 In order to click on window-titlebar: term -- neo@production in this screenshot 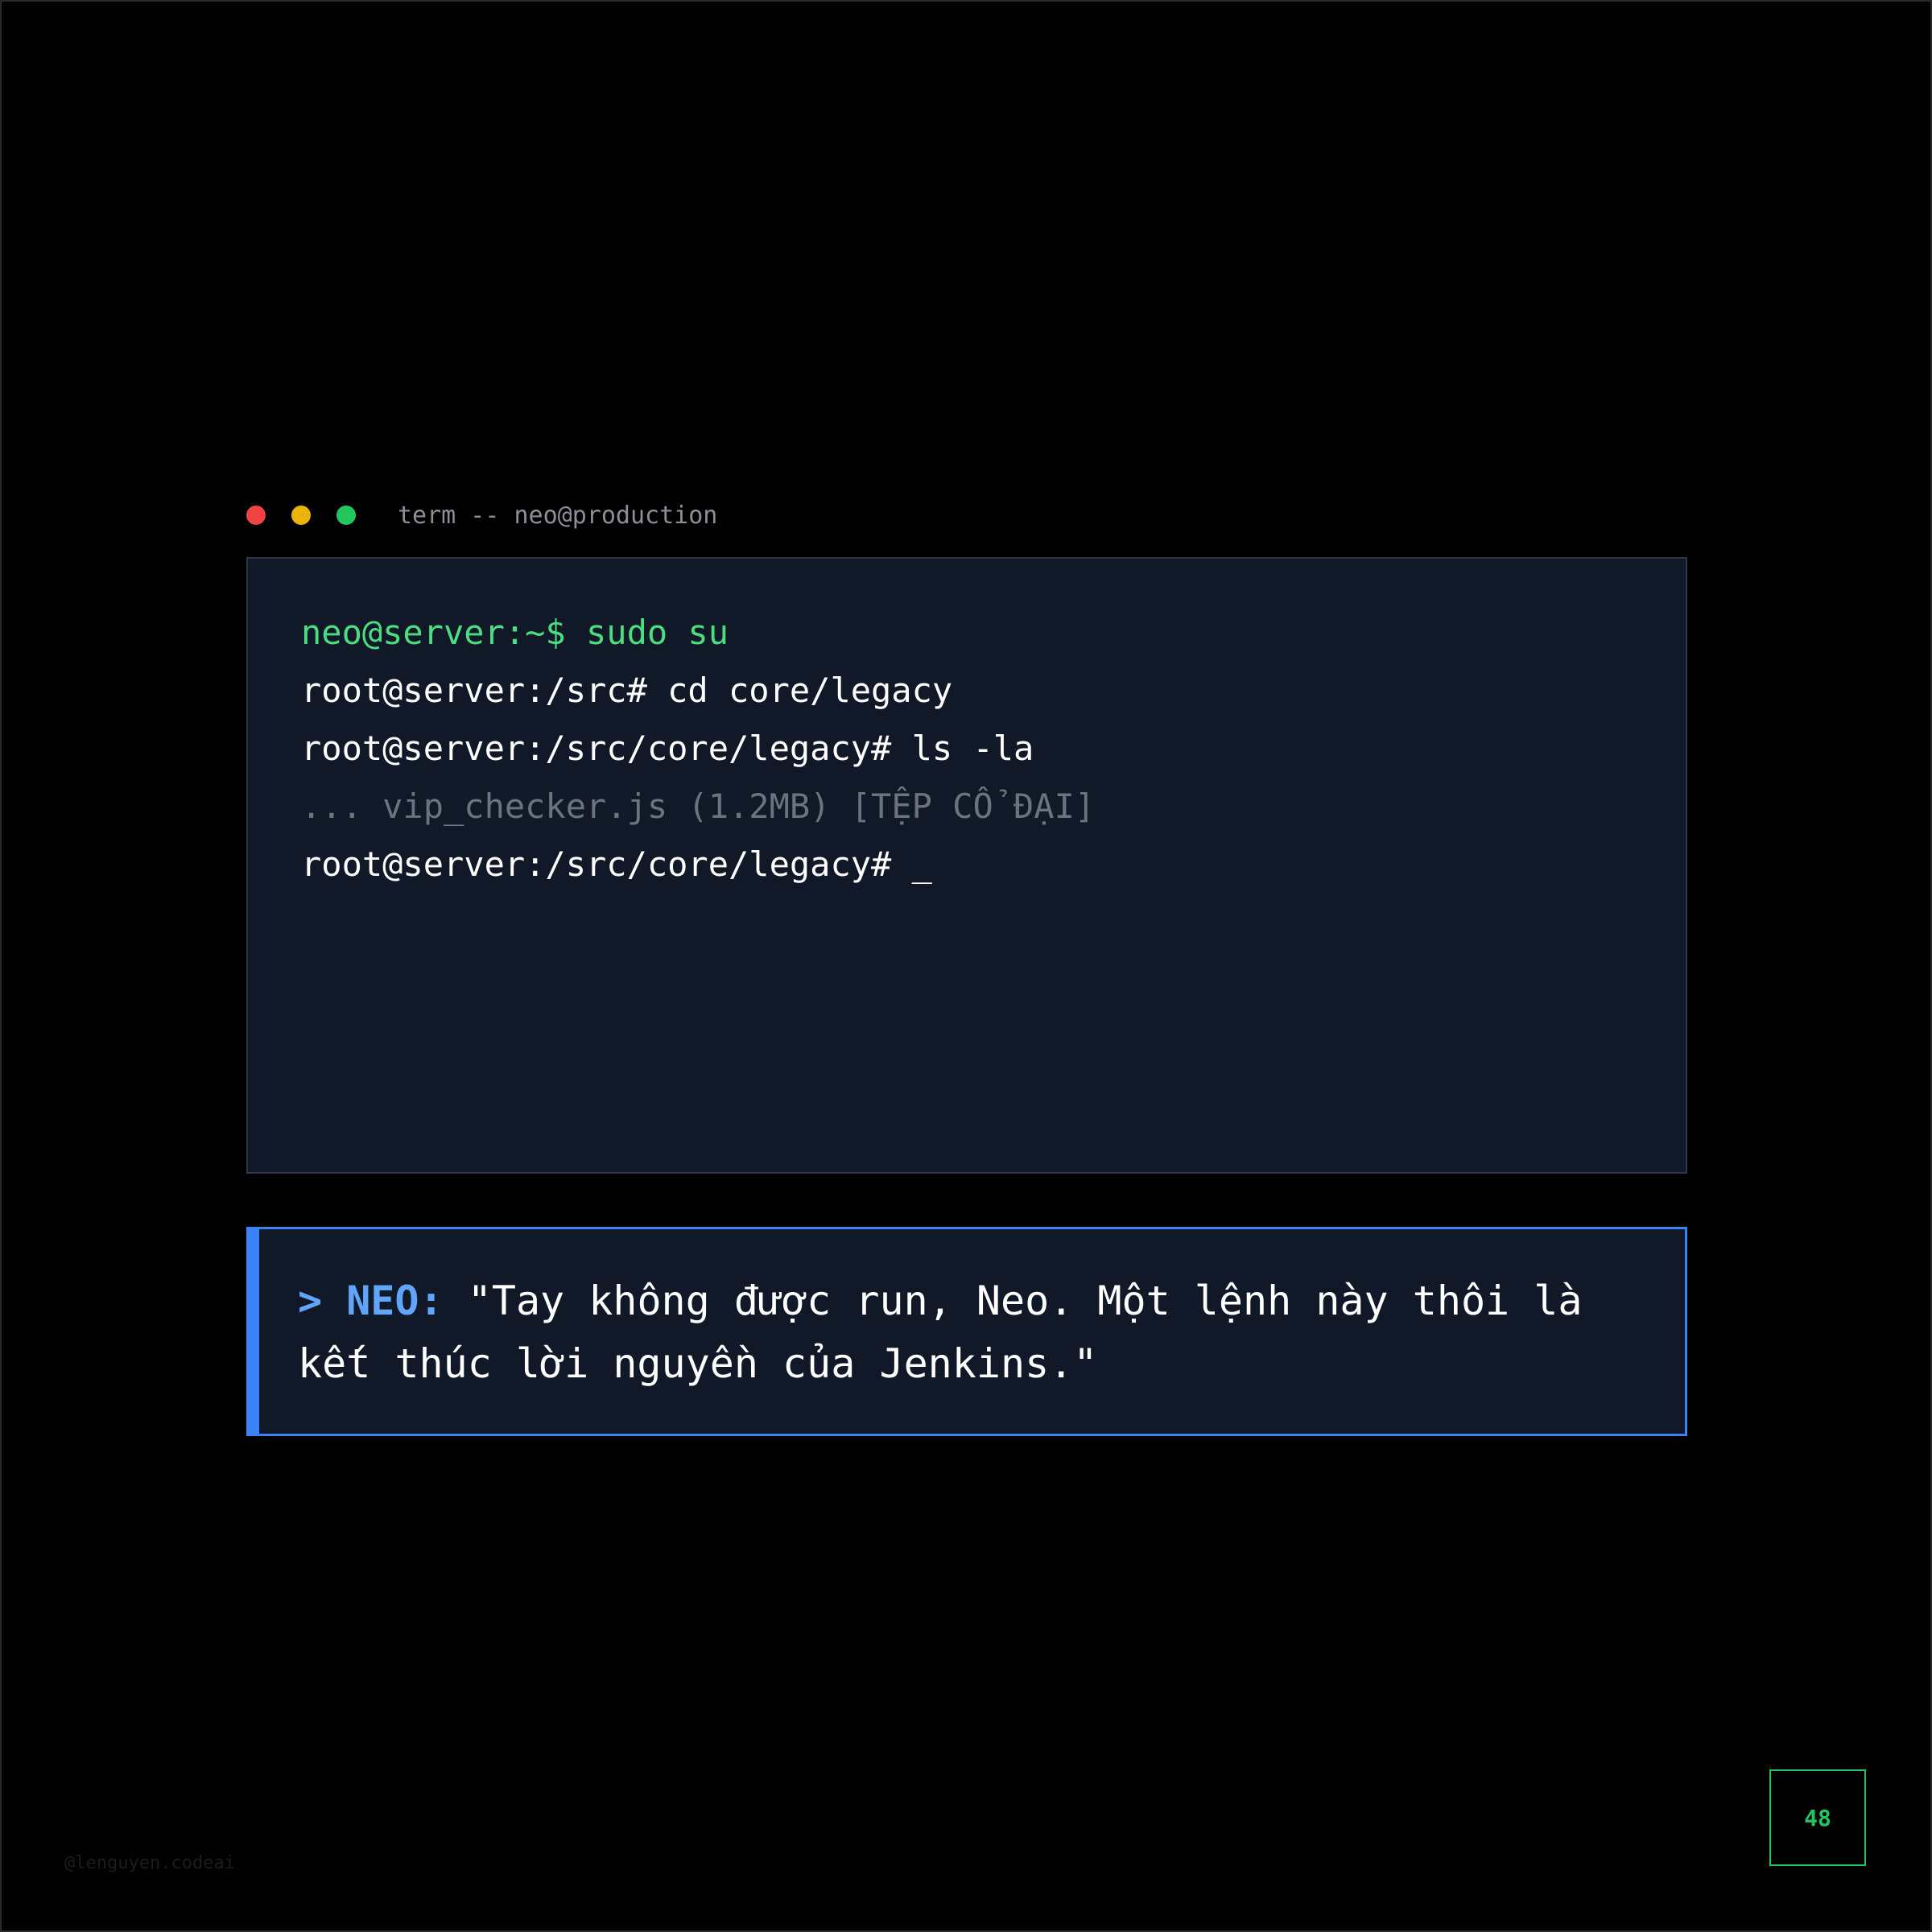, I will do `click(482, 515)`.